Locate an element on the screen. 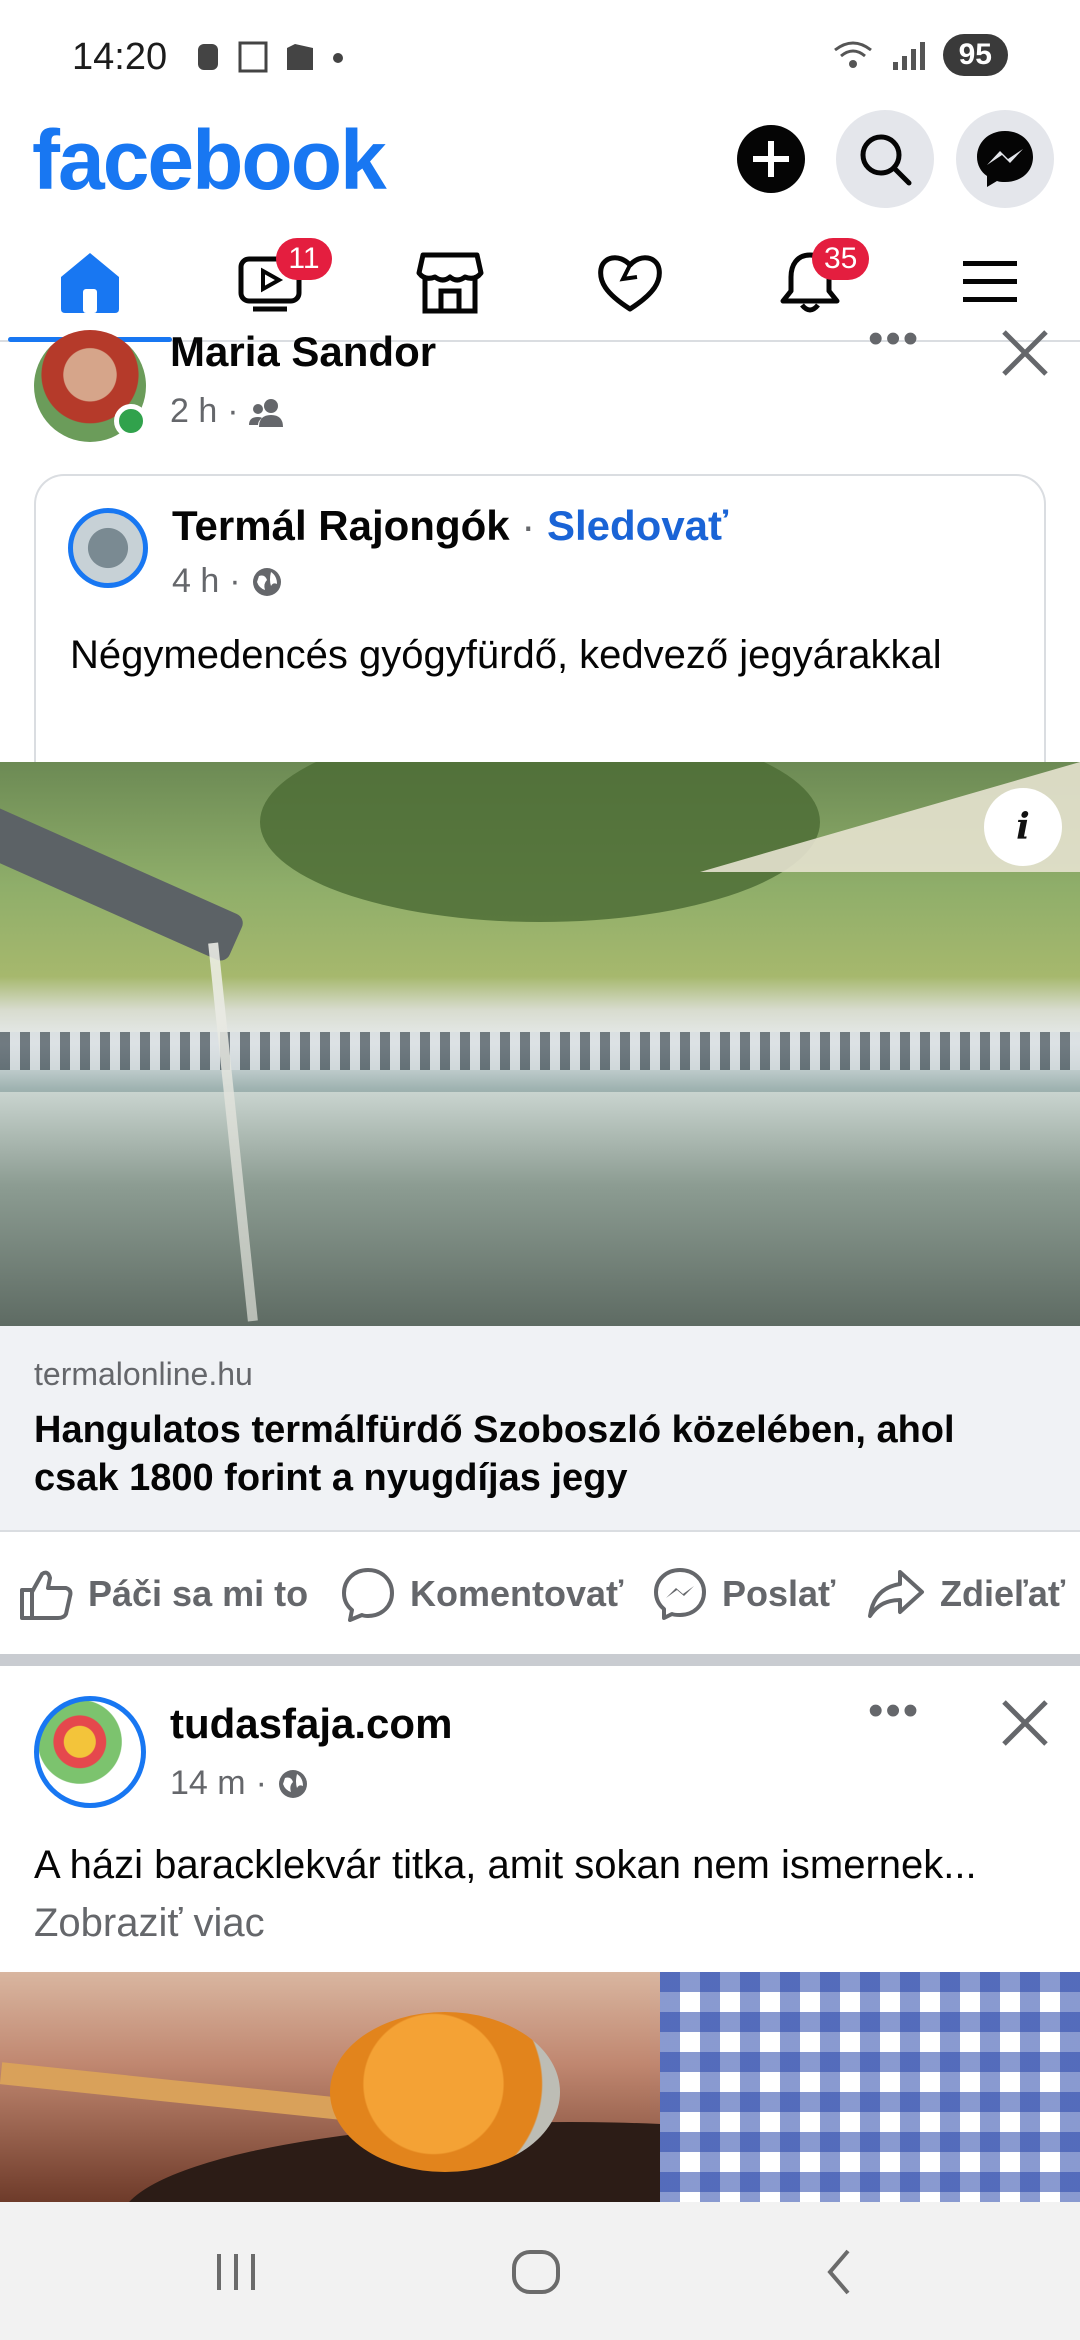  battery-indicator: 95 is located at coordinates (975, 55).